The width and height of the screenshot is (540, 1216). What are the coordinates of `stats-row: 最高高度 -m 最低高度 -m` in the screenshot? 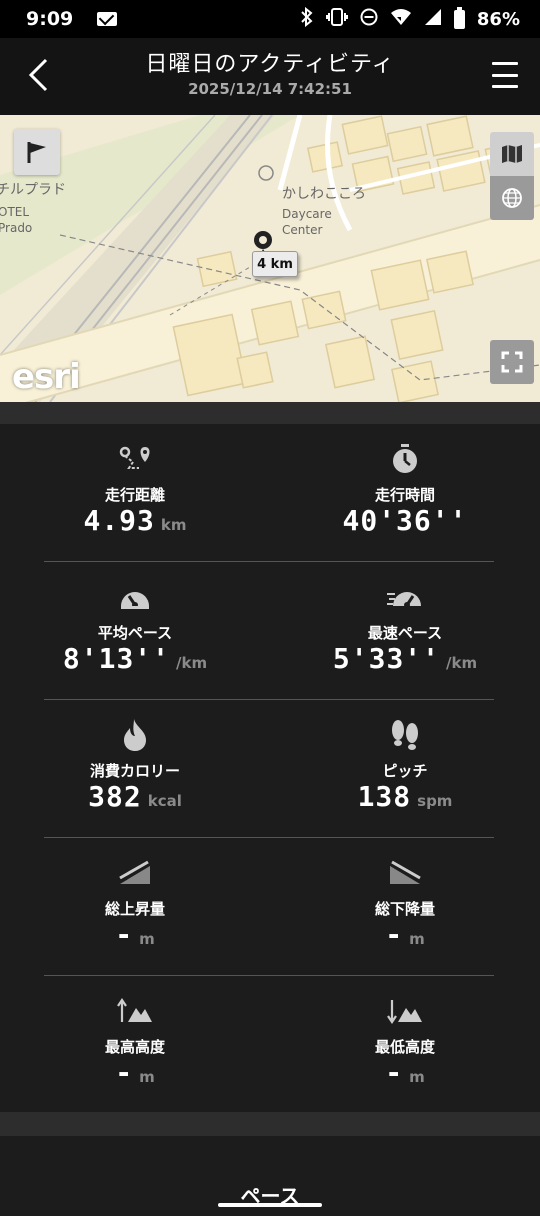 It's located at (270, 1045).